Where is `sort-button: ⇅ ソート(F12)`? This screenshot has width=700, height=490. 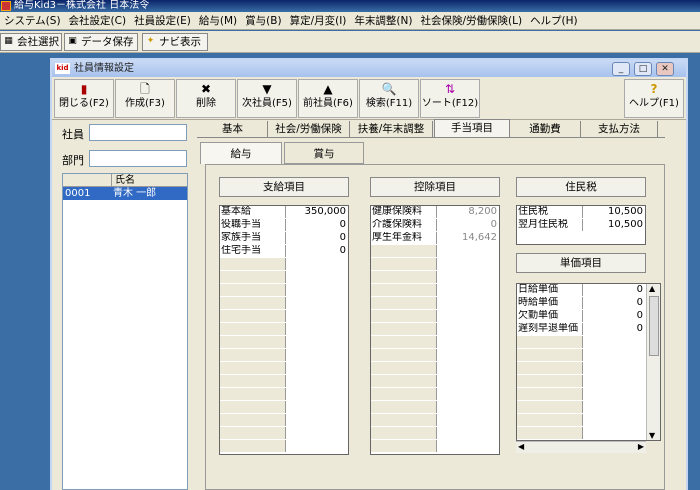
sort-button: ⇅ ソート(F12) is located at coordinates (450, 98).